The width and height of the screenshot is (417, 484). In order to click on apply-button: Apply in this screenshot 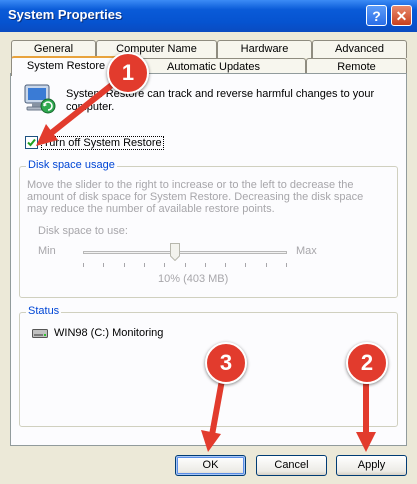, I will do `click(371, 465)`.